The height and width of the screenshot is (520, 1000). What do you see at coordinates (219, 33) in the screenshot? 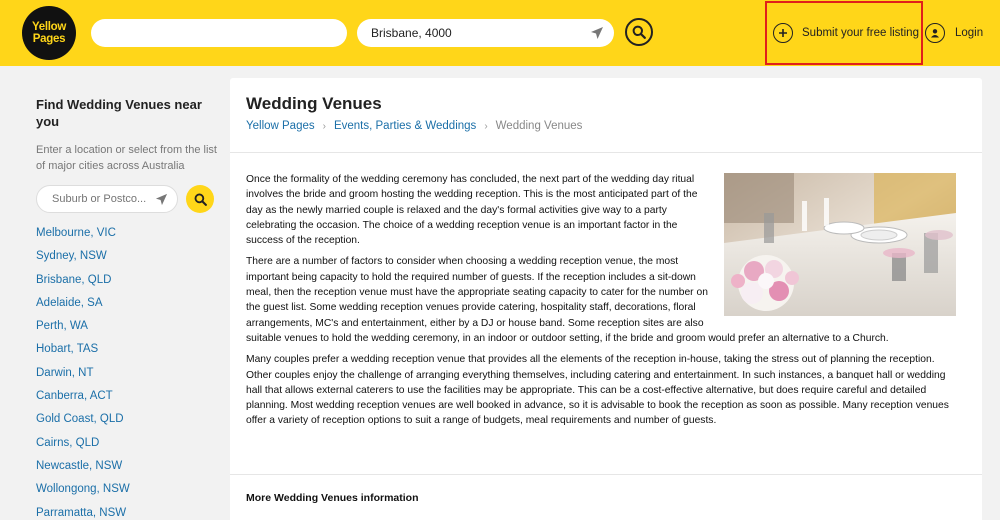
I see `search-what-input` at bounding box center [219, 33].